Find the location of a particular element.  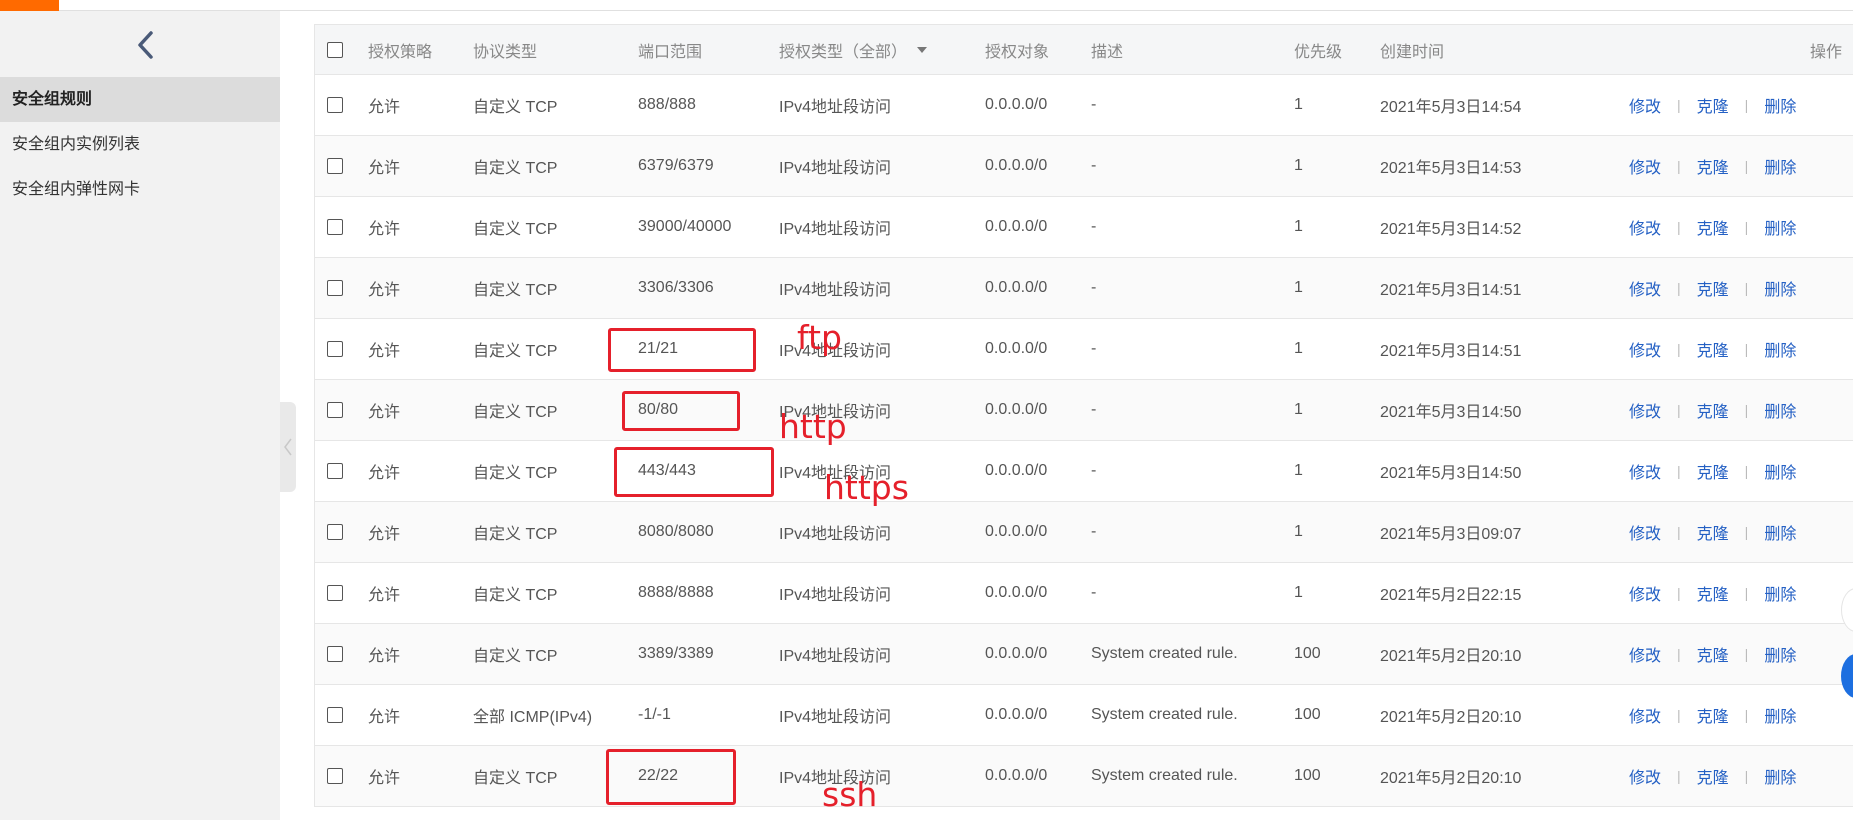

select-all-checkbox is located at coordinates (335, 49).